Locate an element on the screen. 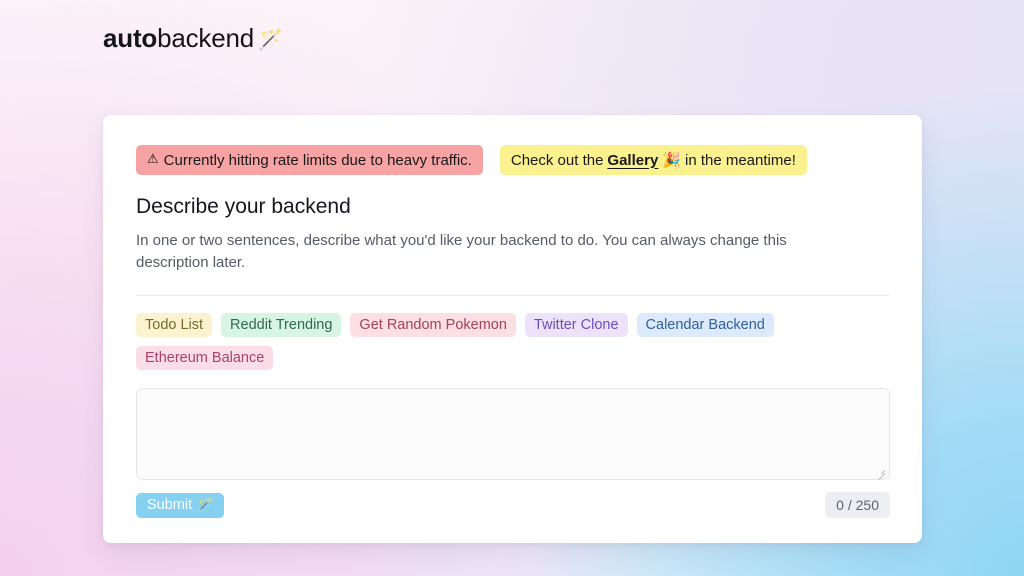  gallery-promo-prefix: Check out the is located at coordinates (557, 160).